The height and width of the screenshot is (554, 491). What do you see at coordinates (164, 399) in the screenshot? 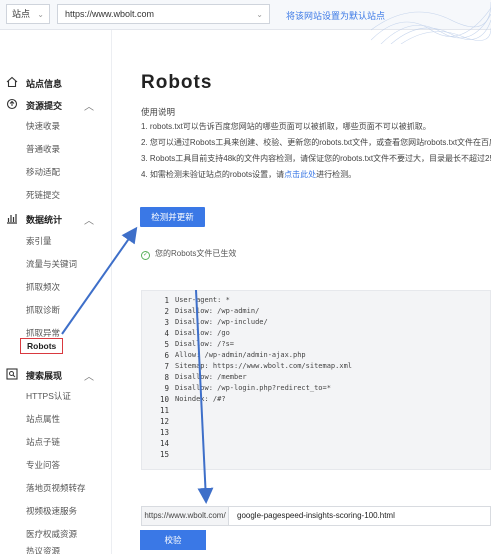
I see `line-number: 10` at bounding box center [164, 399].